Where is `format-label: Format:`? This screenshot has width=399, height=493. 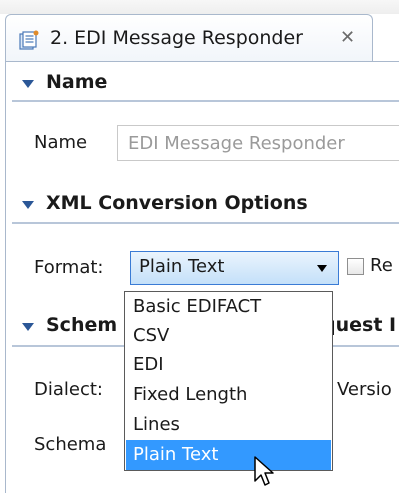 format-label: Format: is located at coordinates (69, 267).